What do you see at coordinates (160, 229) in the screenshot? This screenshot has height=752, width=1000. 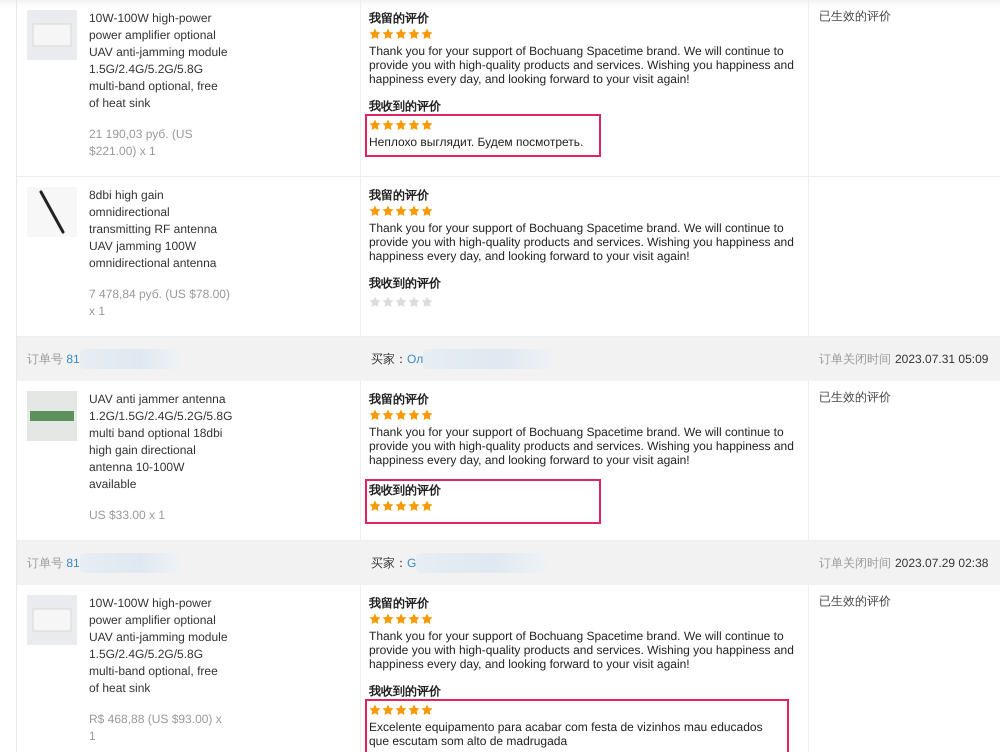 I see `product-name: 8dbi high gain omnidirectional transmitting RF antenna UAV jamming 100W omnidirectional antenna` at bounding box center [160, 229].